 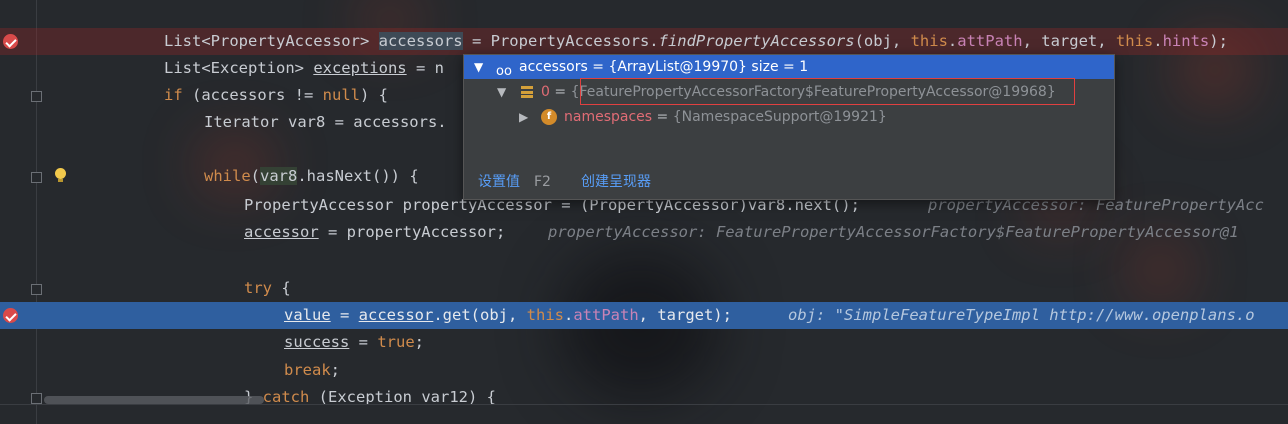 What do you see at coordinates (60, 175) in the screenshot?
I see `lightbulb-icon` at bounding box center [60, 175].